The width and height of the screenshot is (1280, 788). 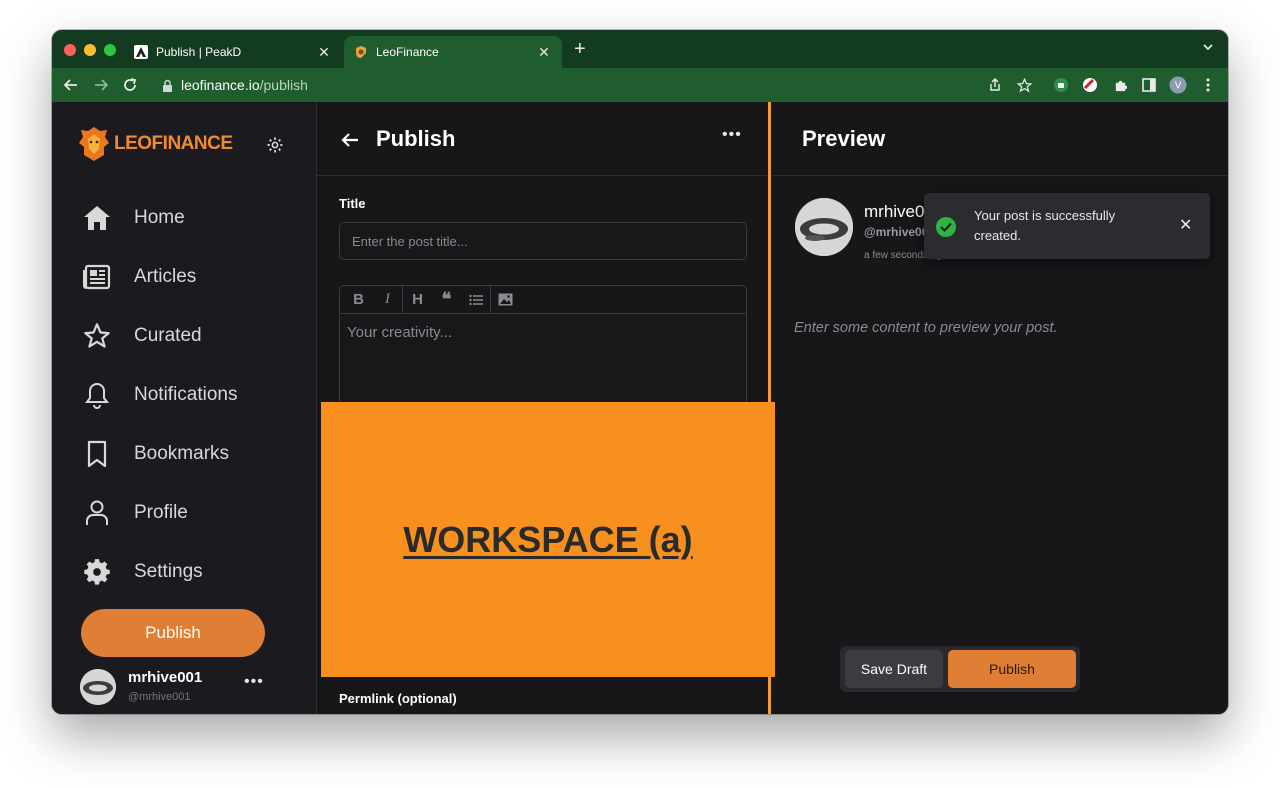 I want to click on editor-header: Publish •••, so click(x=542, y=139).